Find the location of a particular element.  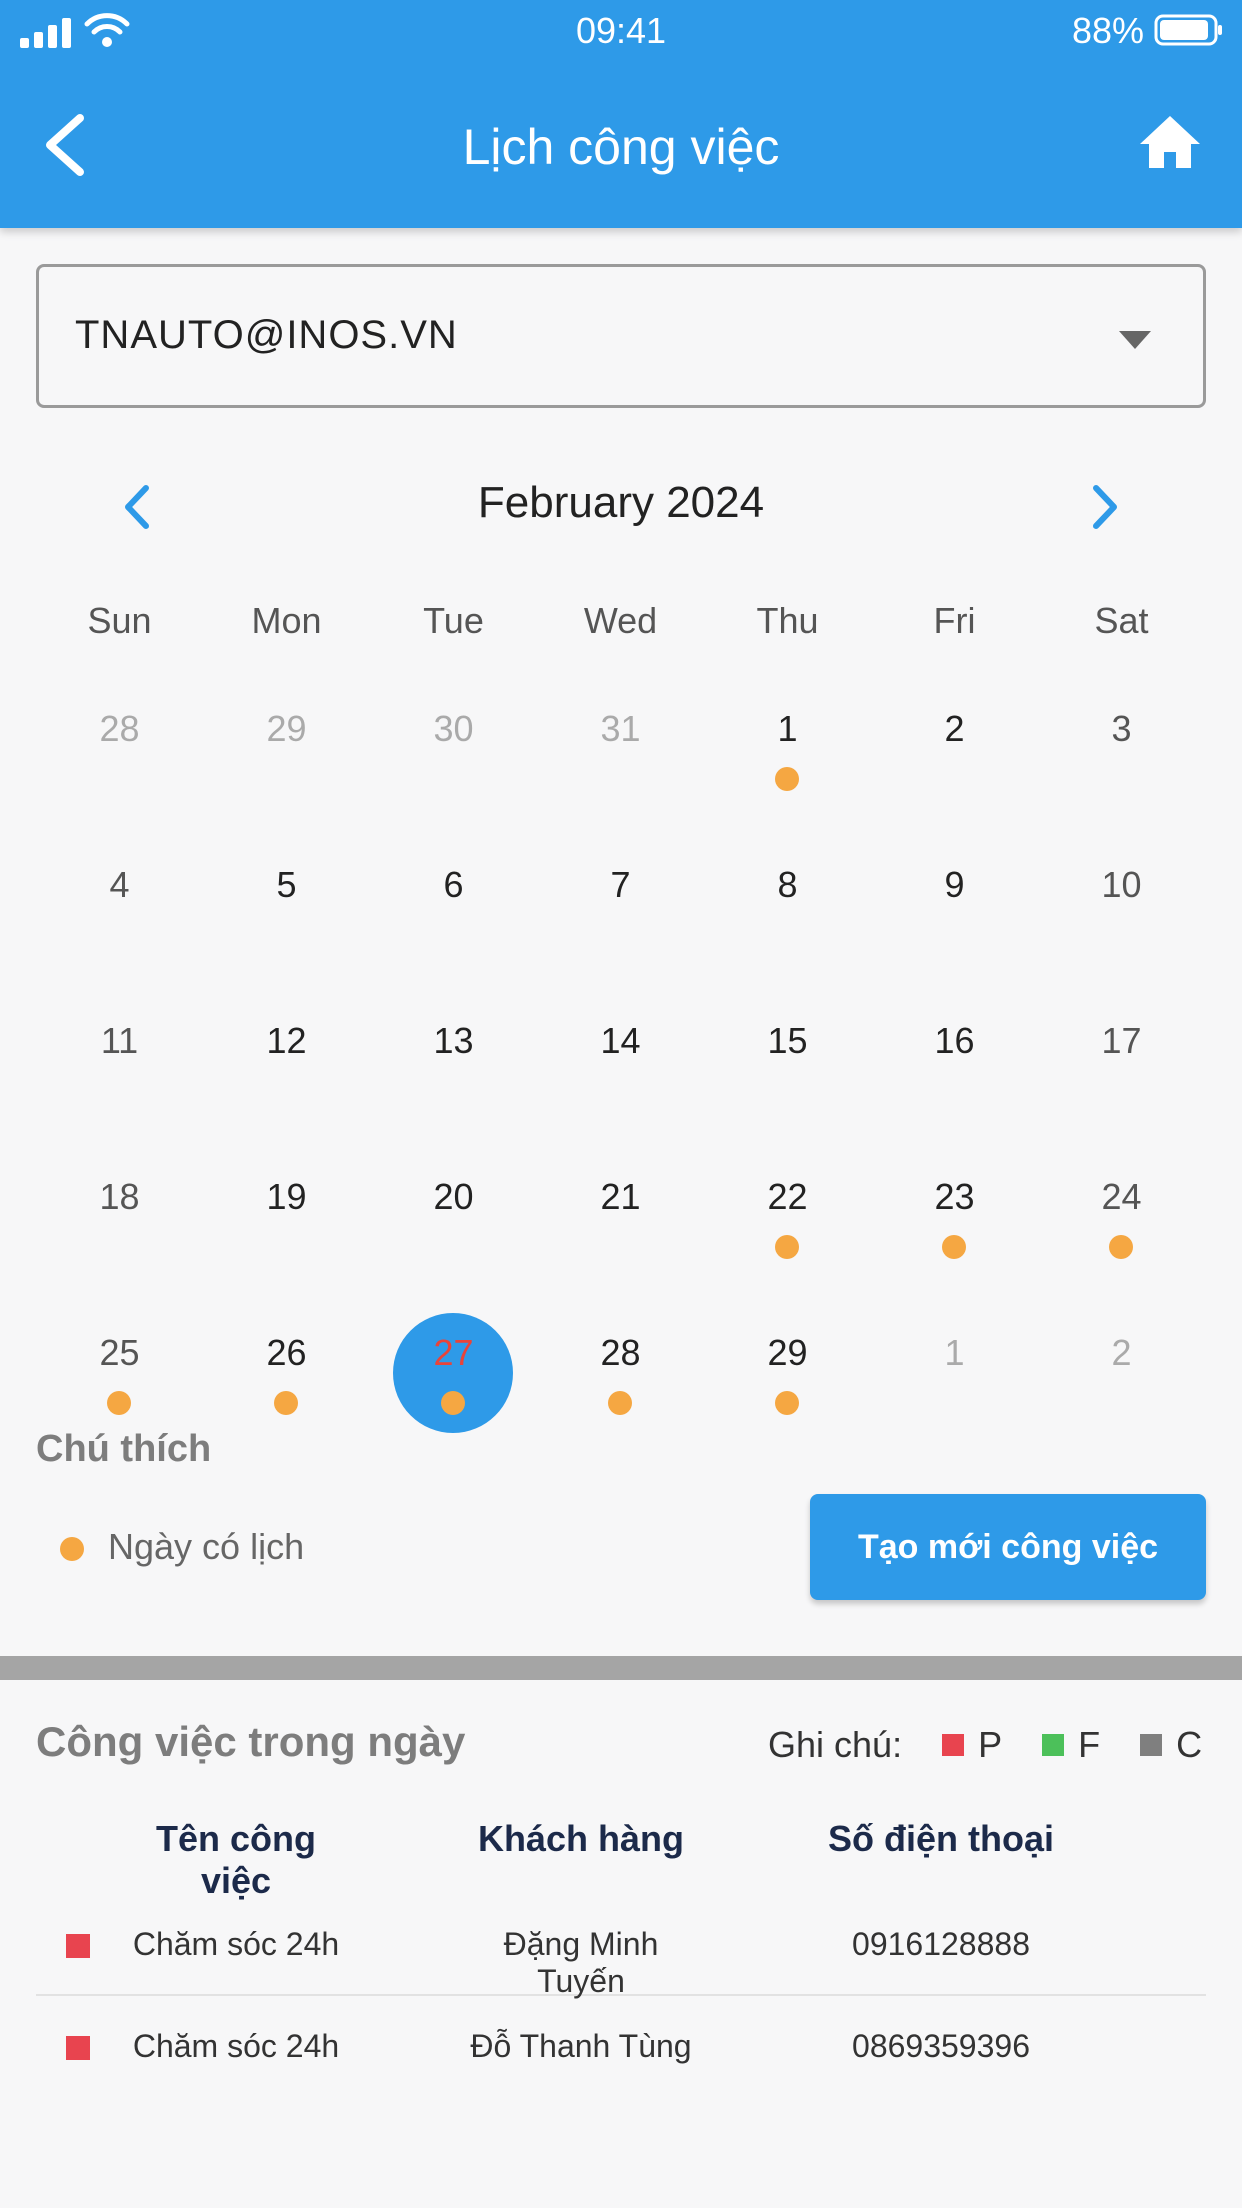

calendar-week-row: 18 19 20 21 22 23 24 is located at coordinates (621, 1214).